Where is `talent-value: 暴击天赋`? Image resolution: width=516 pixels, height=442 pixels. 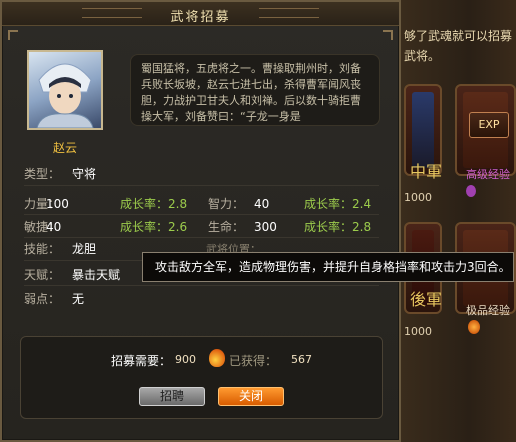 talent-value: 暴击天赋 is located at coordinates (96, 275).